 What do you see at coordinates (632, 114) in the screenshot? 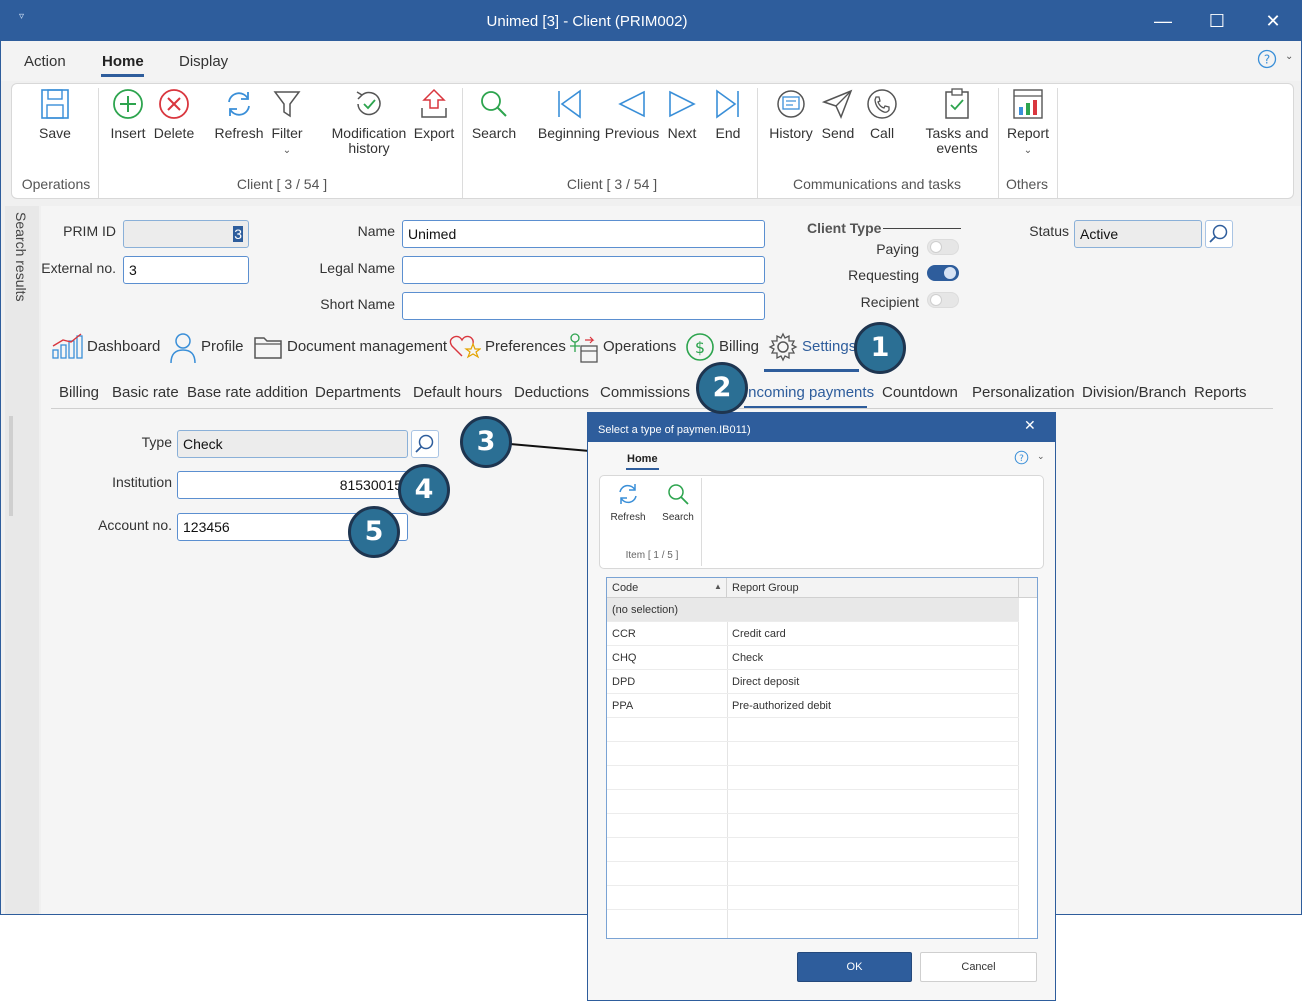
I see `previous-button: Previous` at bounding box center [632, 114].